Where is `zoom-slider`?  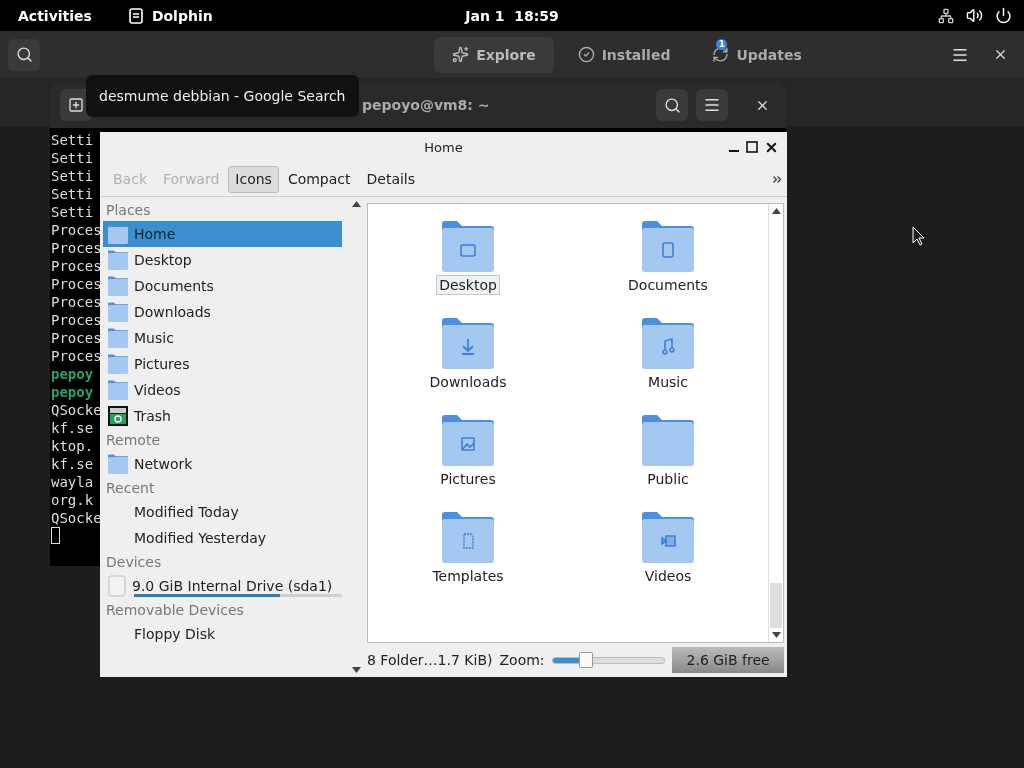
zoom-slider is located at coordinates (608, 660).